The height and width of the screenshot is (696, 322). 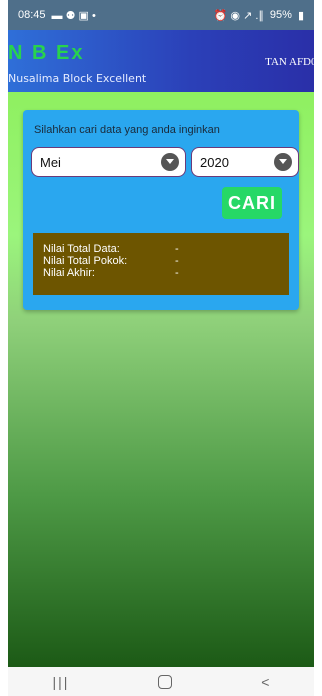 I want to click on status-time: 08:45, so click(x=32, y=15).